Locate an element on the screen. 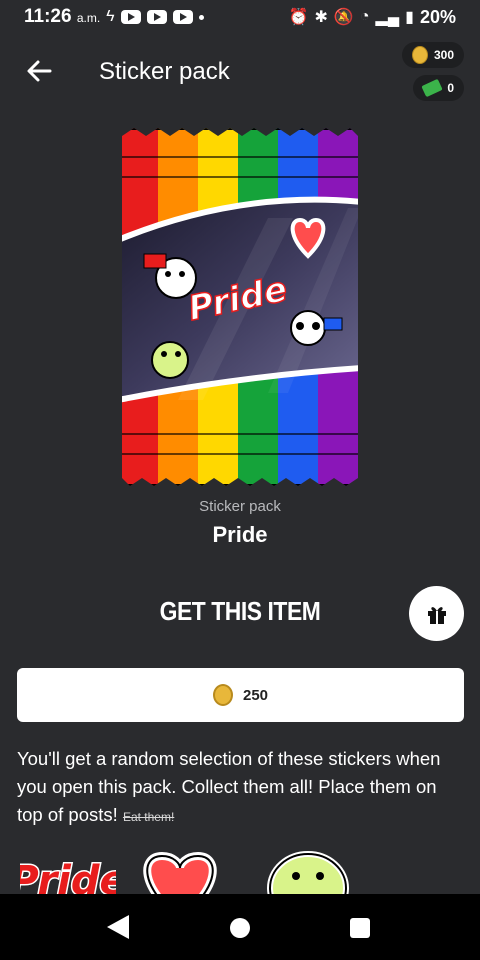  pack-type-label: Sticker pack is located at coordinates (240, 506).